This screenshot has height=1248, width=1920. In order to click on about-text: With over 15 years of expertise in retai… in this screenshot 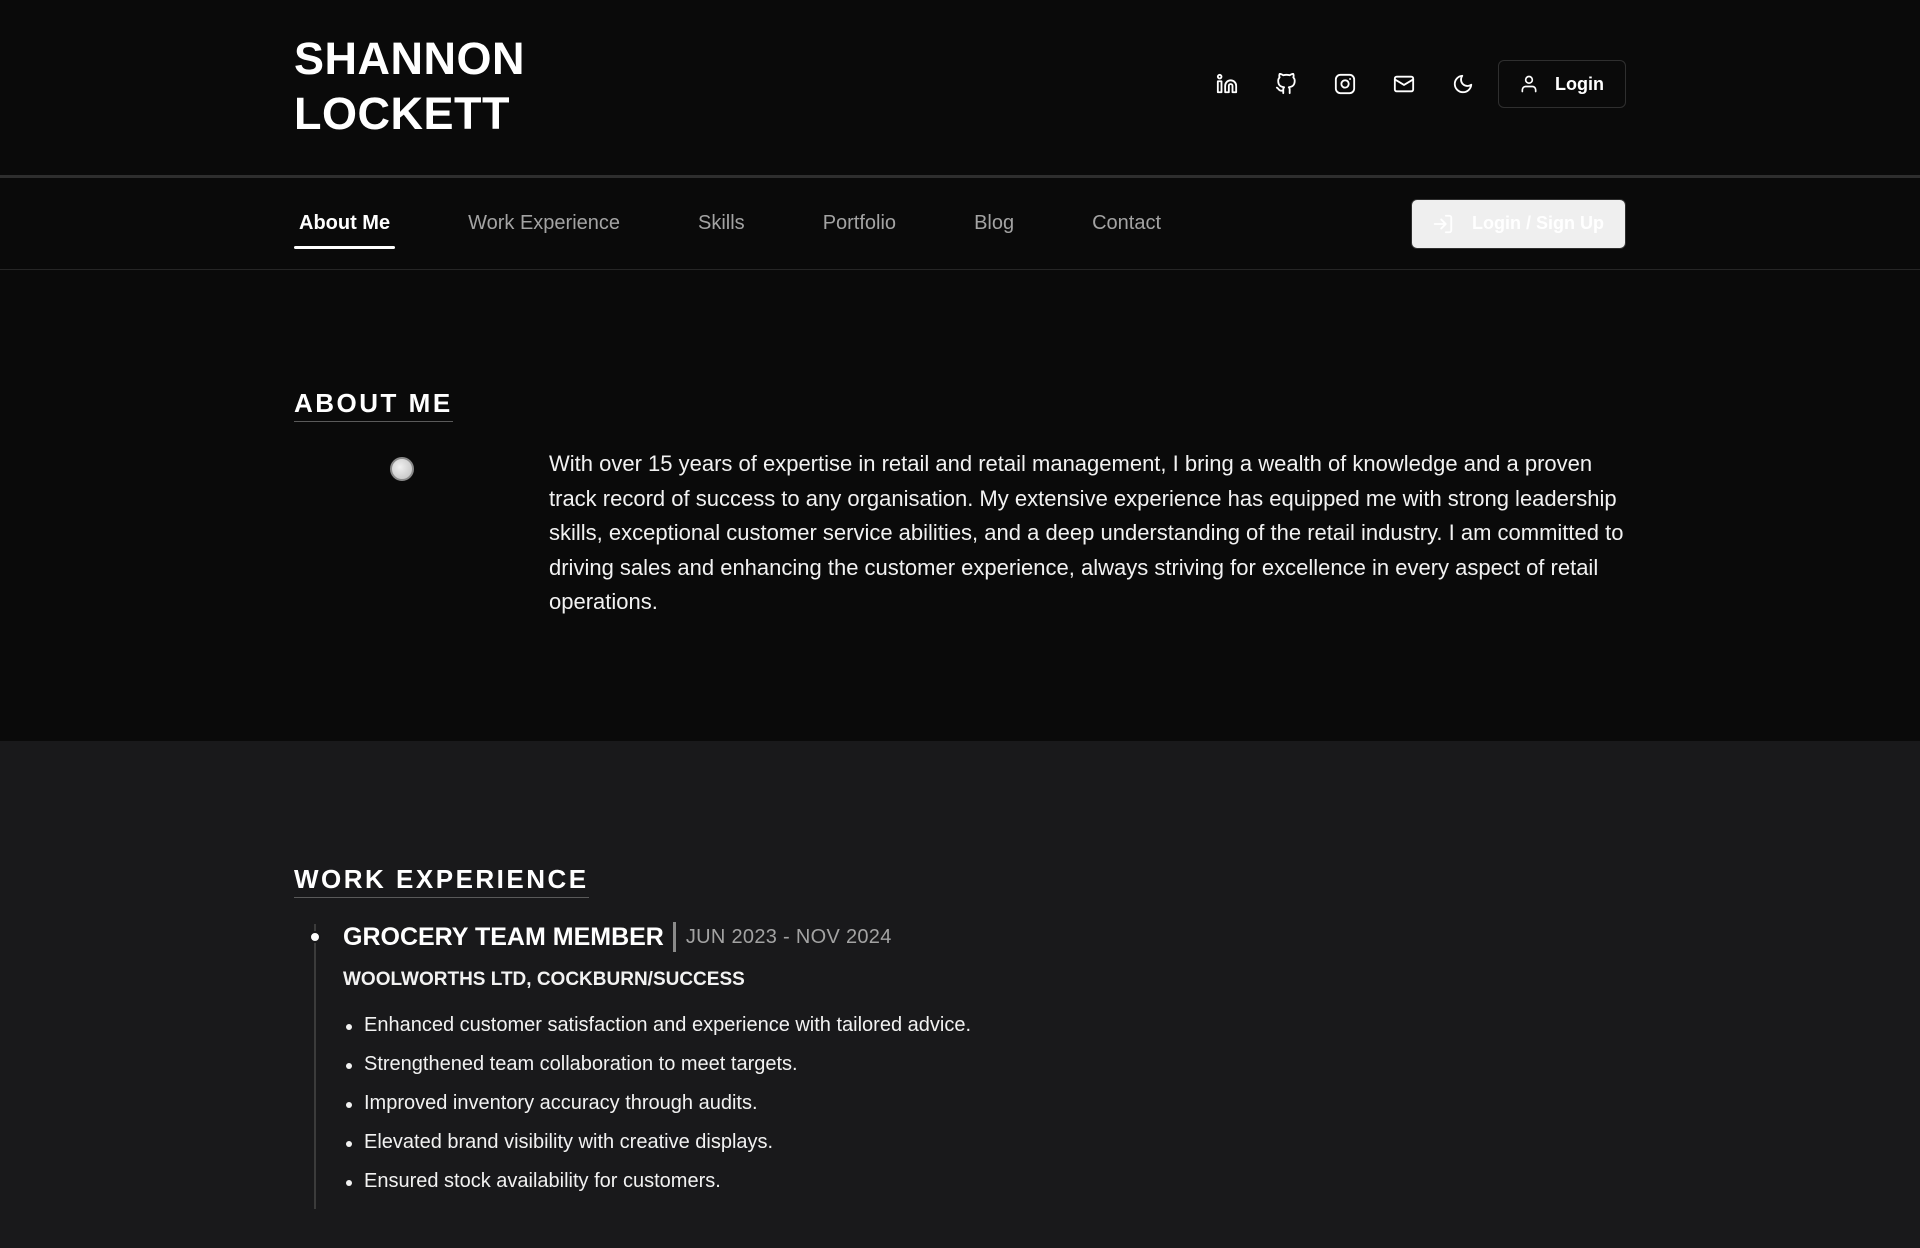, I will do `click(1086, 532)`.